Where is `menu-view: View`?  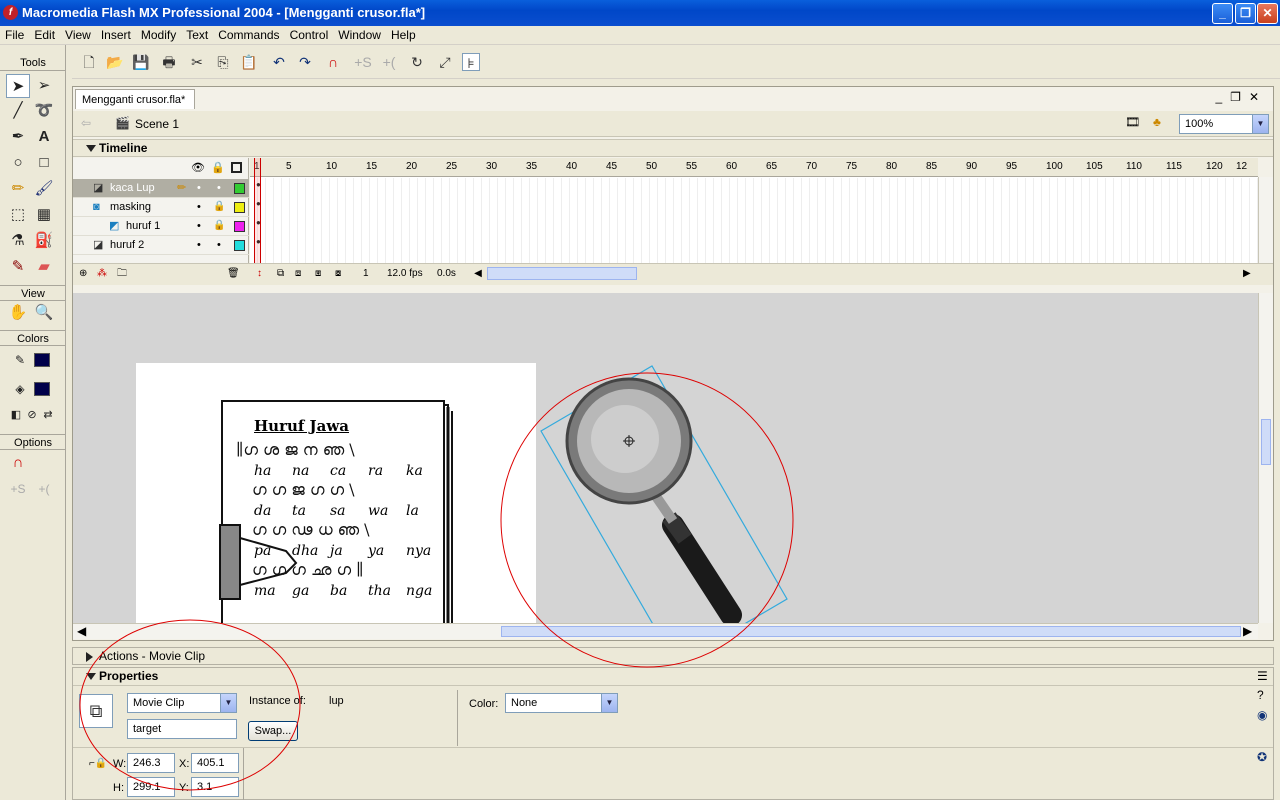
menu-view: View is located at coordinates (78, 35).